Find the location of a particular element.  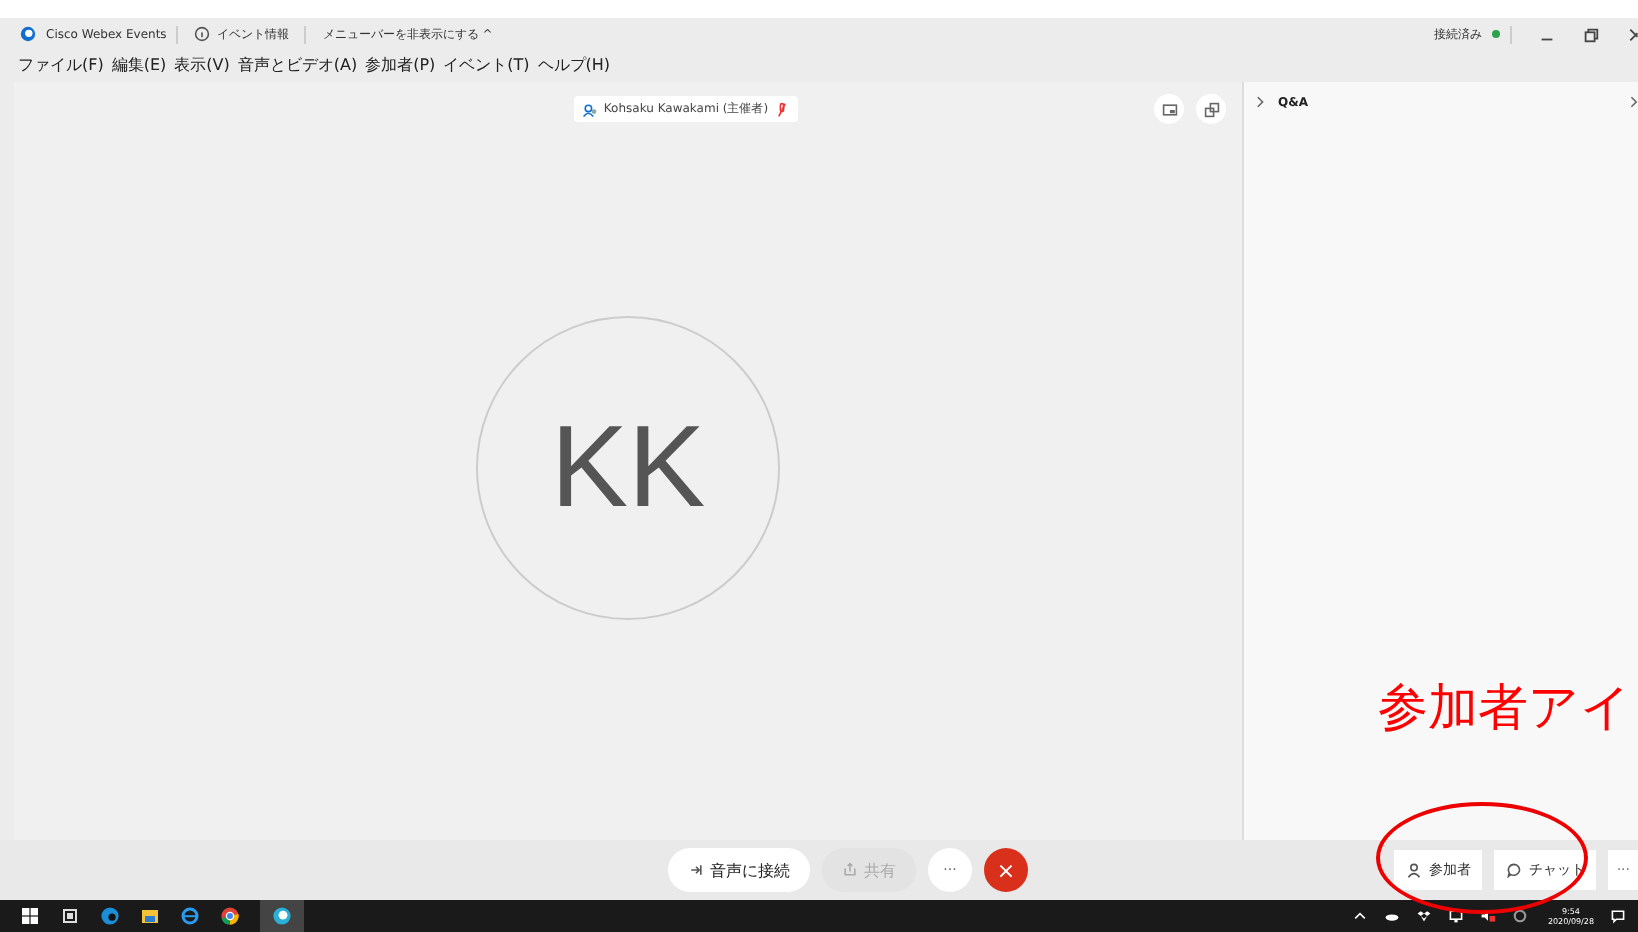

layout-button is located at coordinates (1169, 109).